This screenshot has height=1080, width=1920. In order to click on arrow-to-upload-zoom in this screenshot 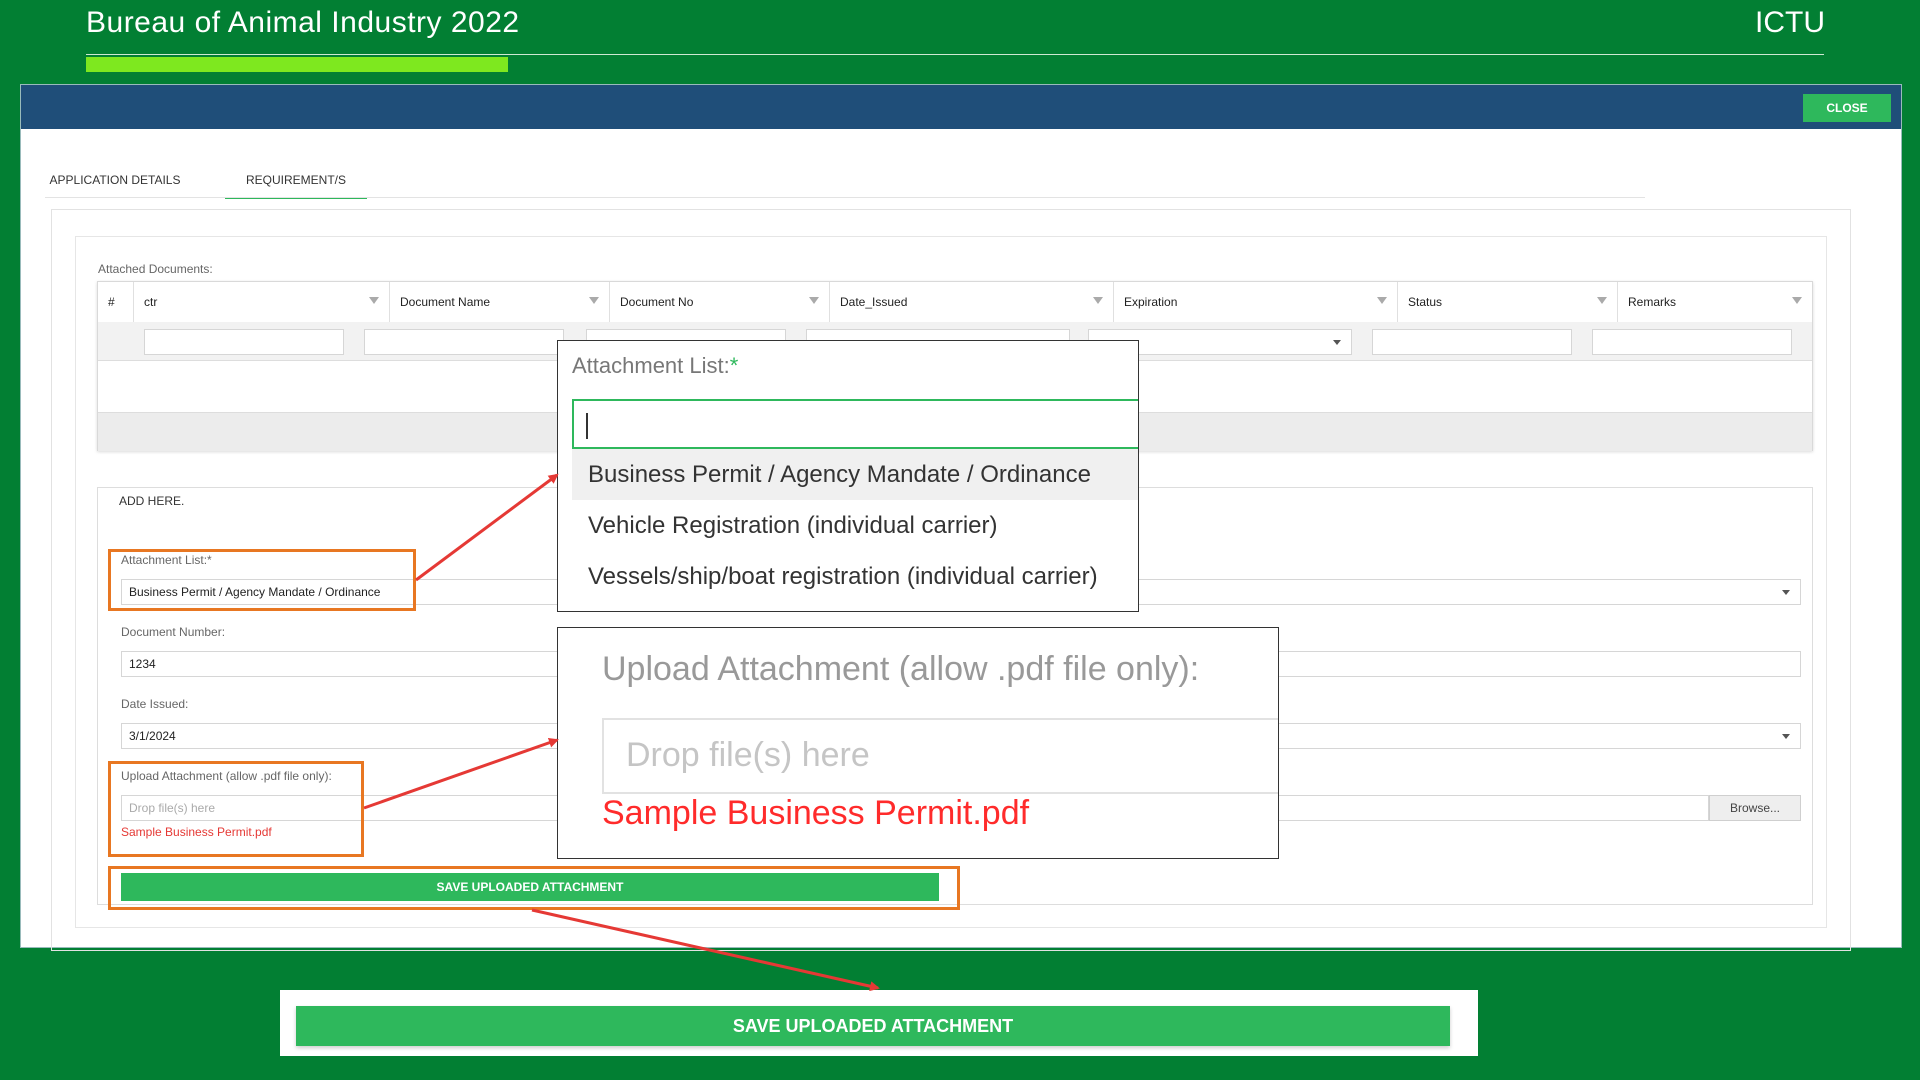, I will do `click(461, 773)`.